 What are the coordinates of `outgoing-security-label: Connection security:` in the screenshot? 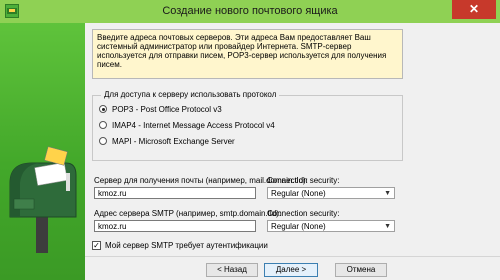 It's located at (303, 213).